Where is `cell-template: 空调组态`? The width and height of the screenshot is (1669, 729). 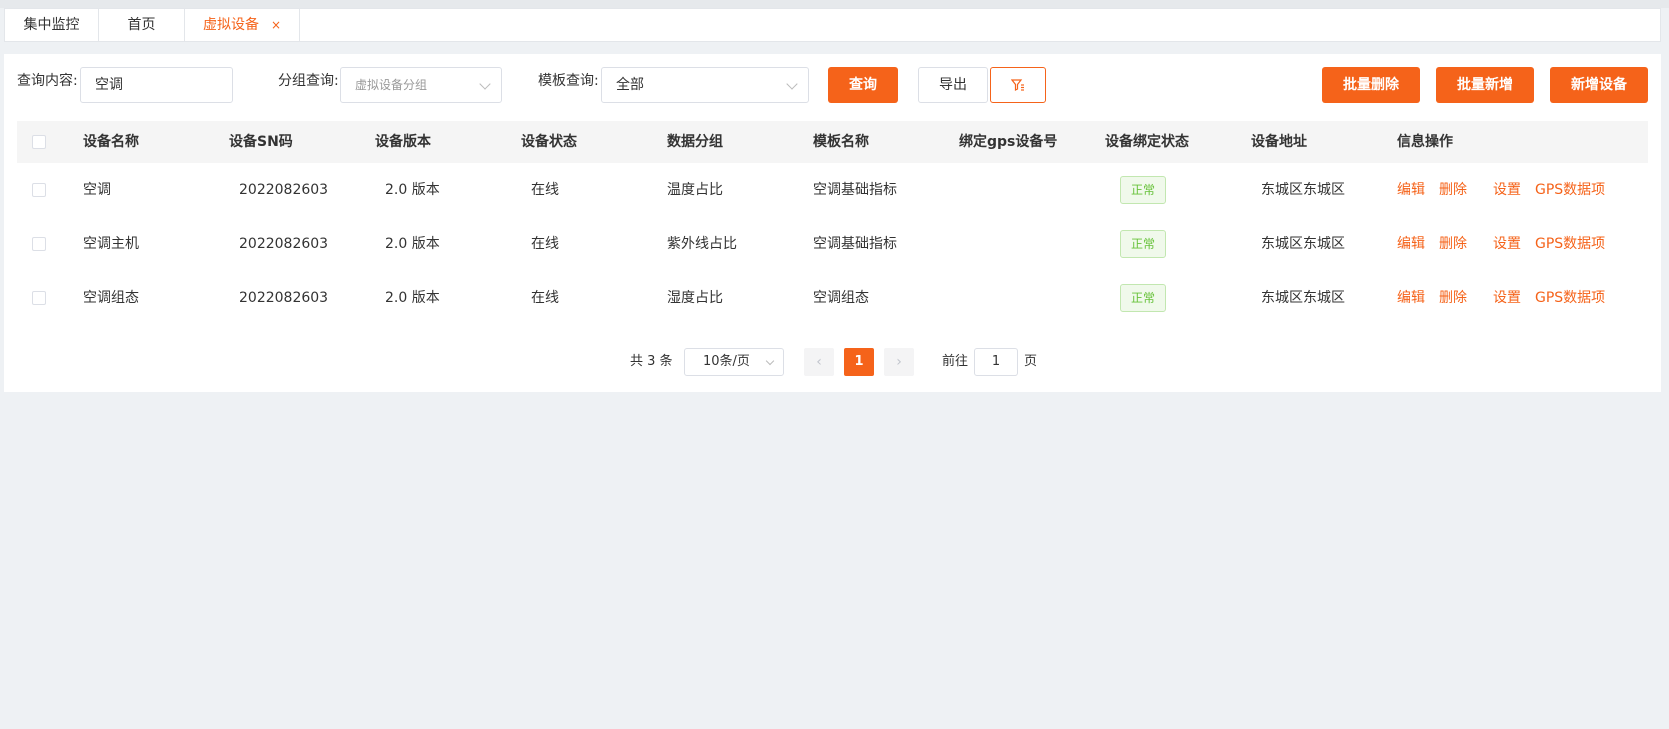
cell-template: 空调组态 is located at coordinates (841, 298).